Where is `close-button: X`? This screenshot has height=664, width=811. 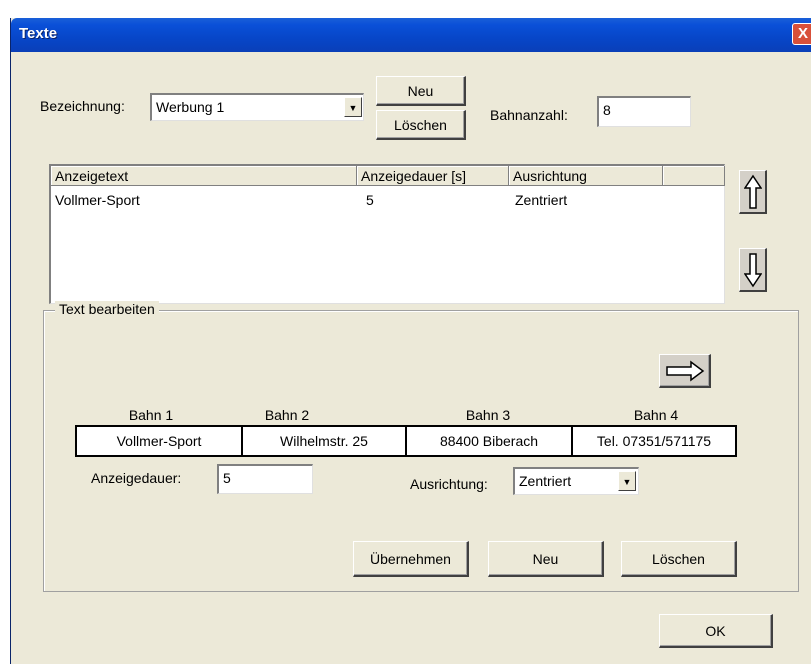
close-button: X is located at coordinates (801, 34).